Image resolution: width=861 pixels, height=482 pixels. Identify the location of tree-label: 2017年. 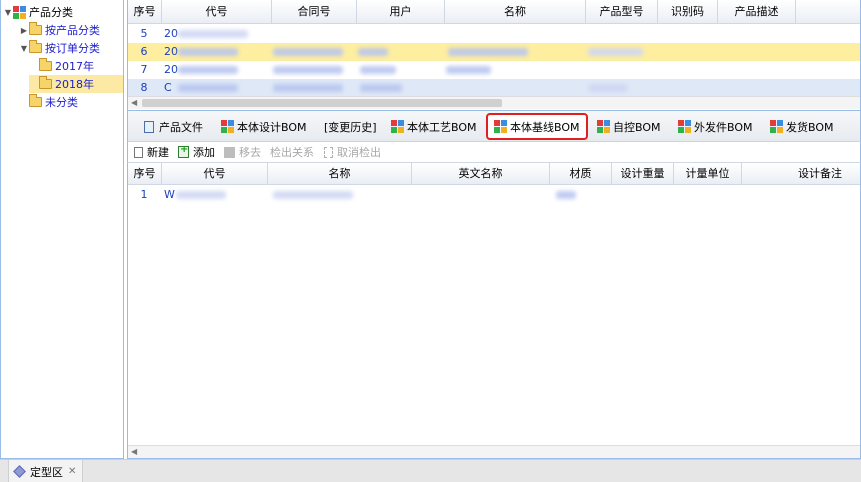
(74, 66).